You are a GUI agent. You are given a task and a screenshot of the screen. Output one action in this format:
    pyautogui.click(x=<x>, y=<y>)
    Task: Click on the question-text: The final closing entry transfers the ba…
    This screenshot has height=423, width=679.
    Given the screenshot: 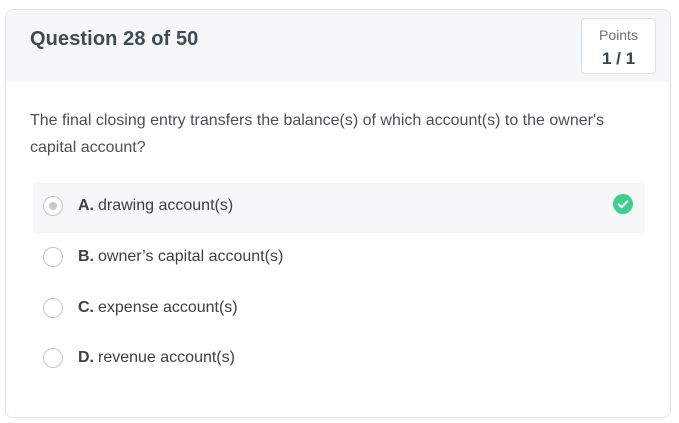 What is the action you would take?
    pyautogui.click(x=317, y=134)
    